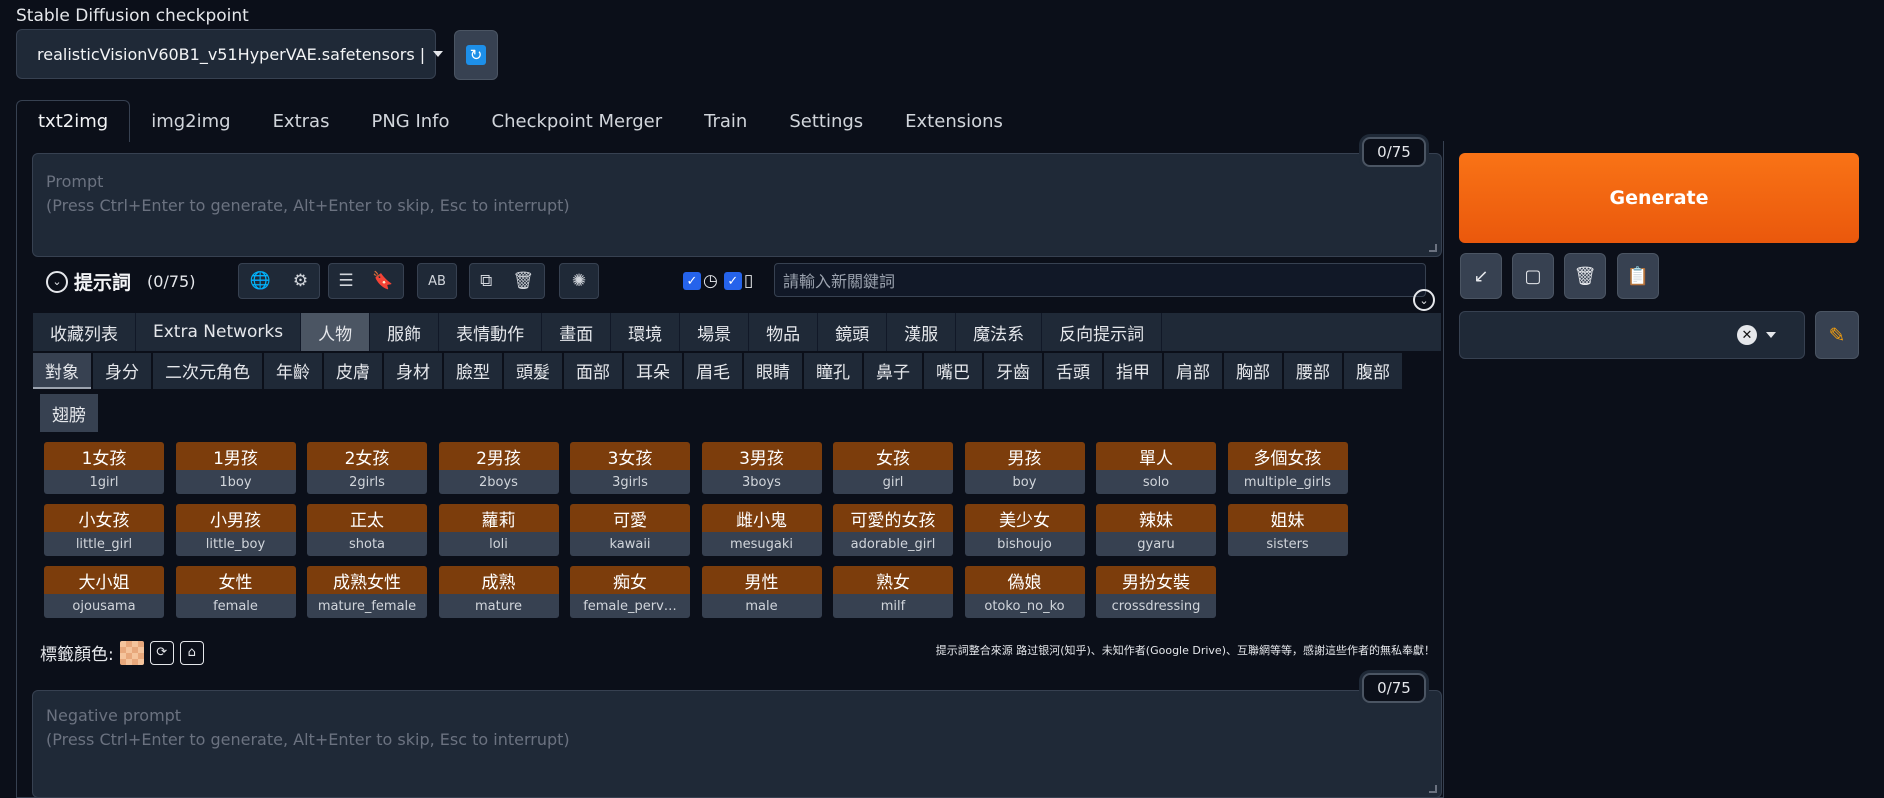 The image size is (1884, 798). Describe the element at coordinates (1156, 592) in the screenshot. I see `prompt-tag: 男扮女裝 crossdressing` at that location.